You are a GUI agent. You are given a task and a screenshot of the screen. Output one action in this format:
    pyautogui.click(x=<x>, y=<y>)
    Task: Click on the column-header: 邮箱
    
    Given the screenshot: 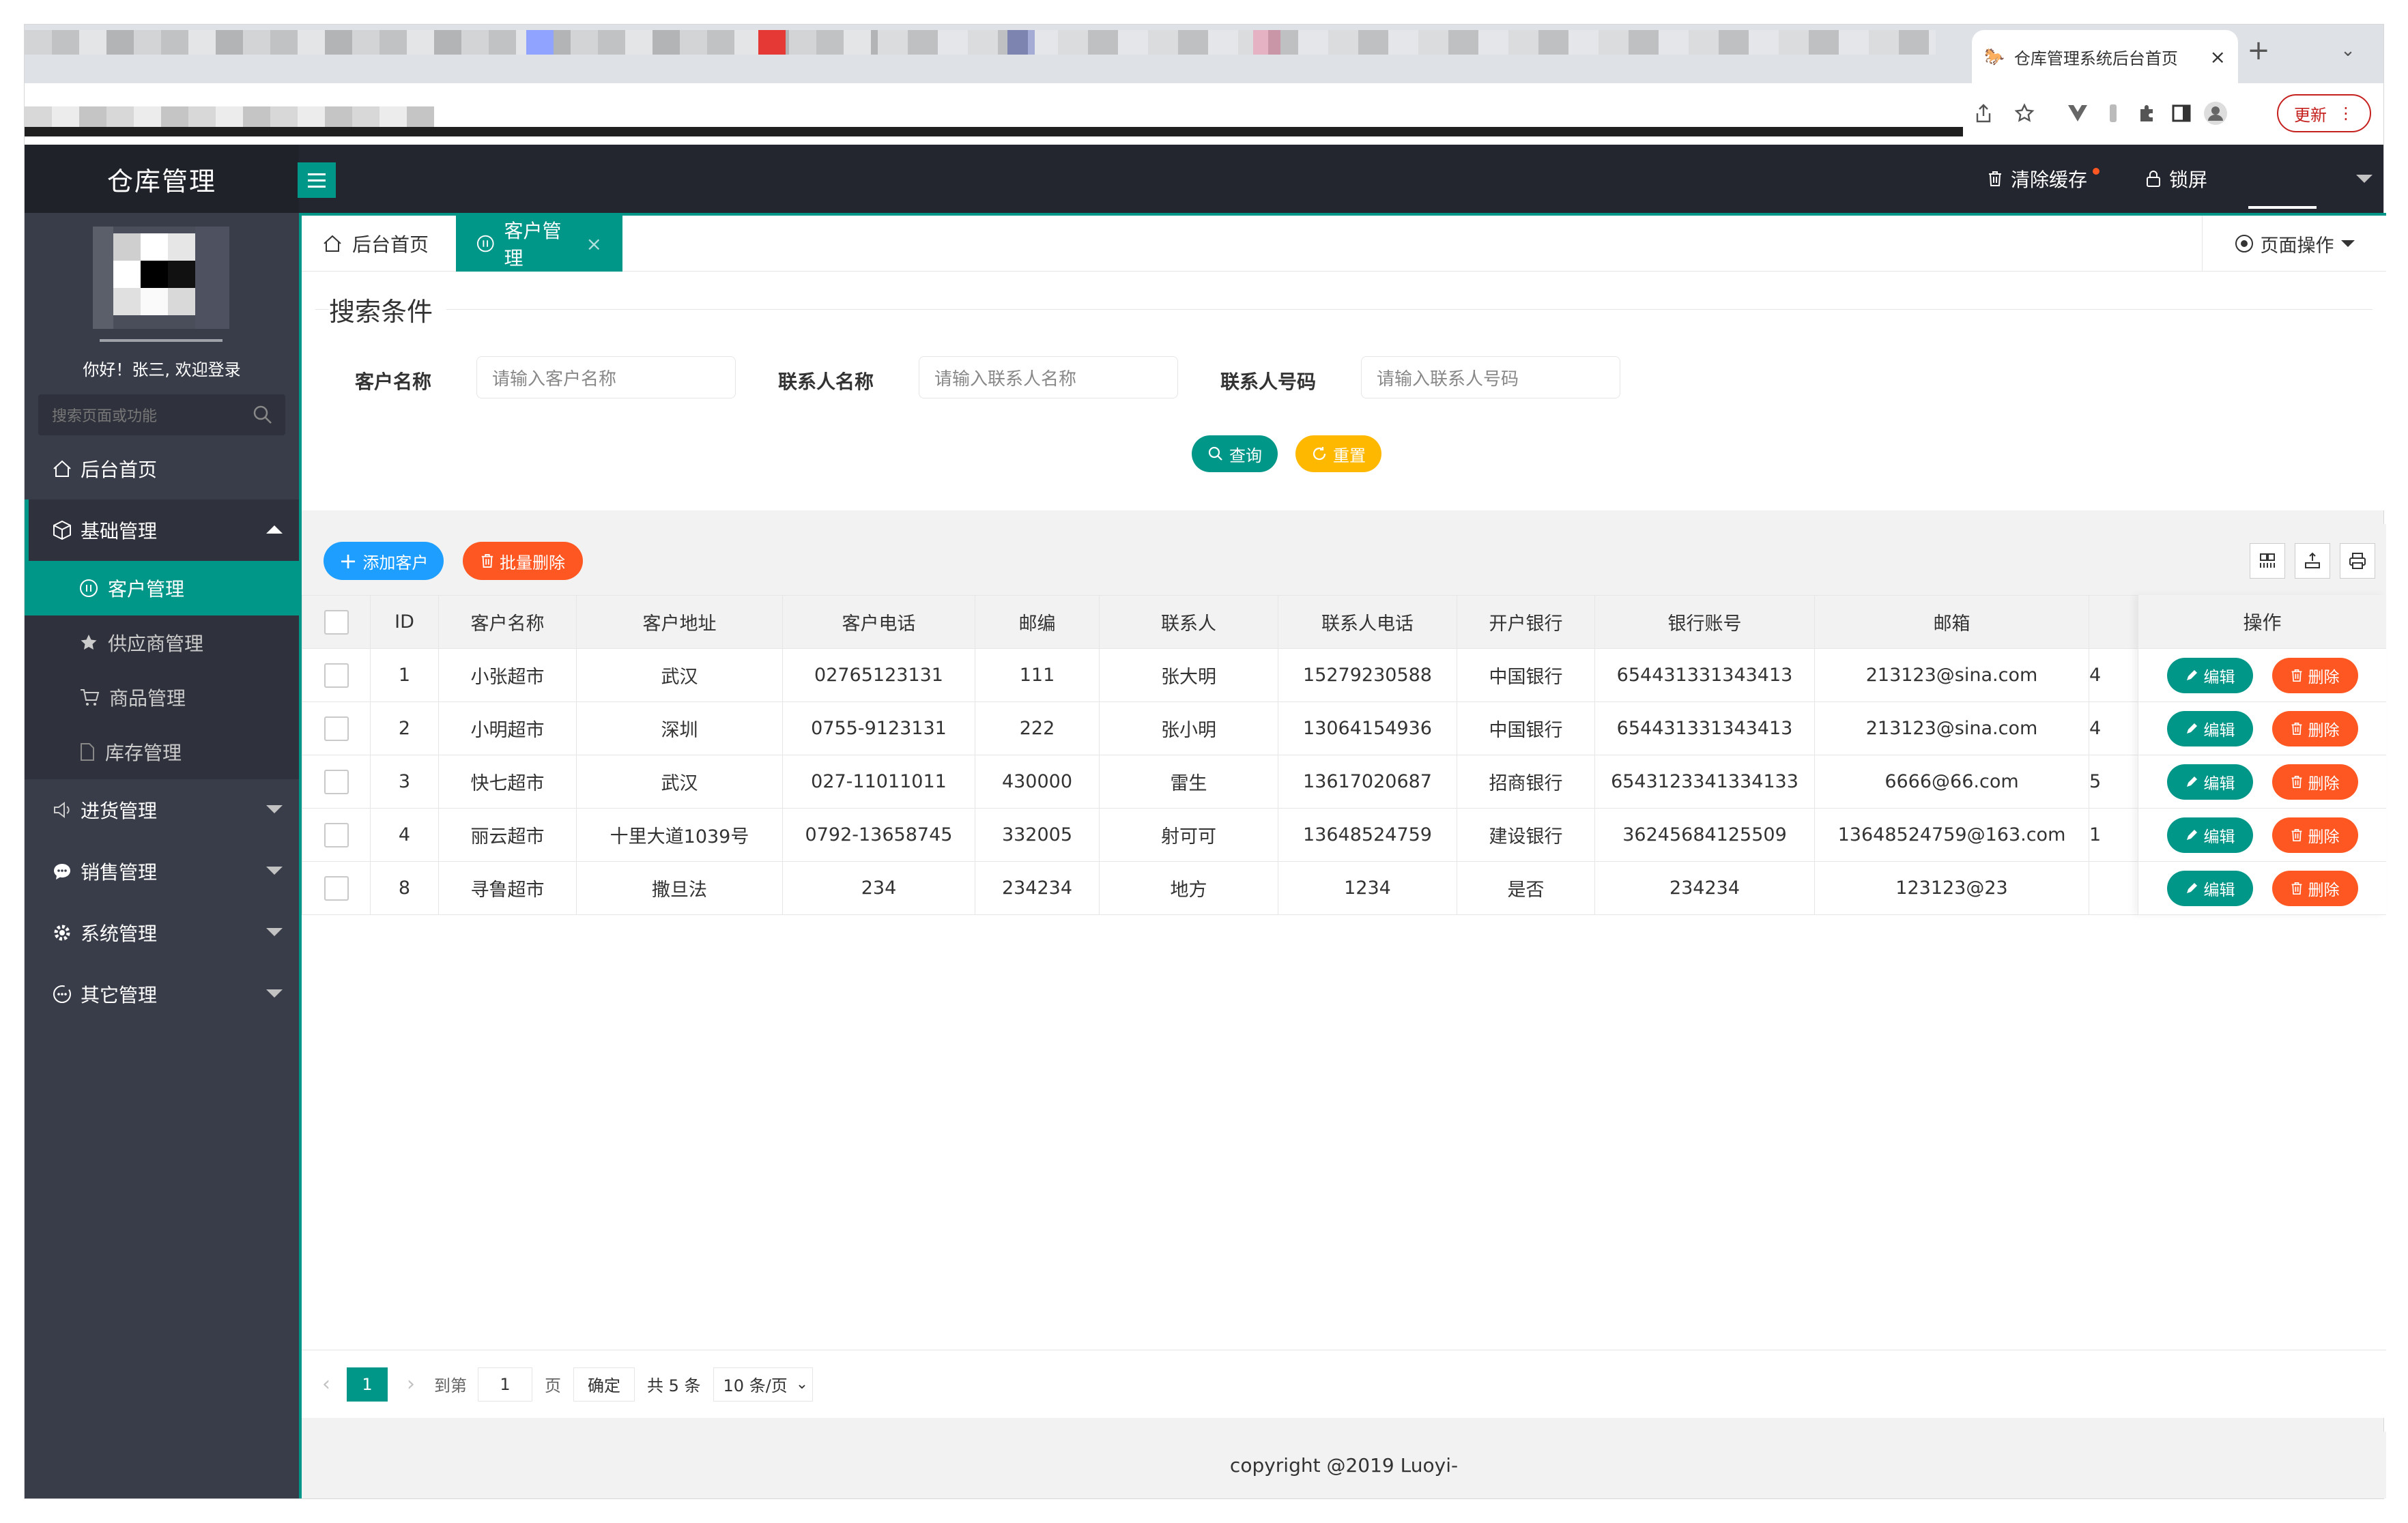 What is the action you would take?
    pyautogui.click(x=1951, y=622)
    